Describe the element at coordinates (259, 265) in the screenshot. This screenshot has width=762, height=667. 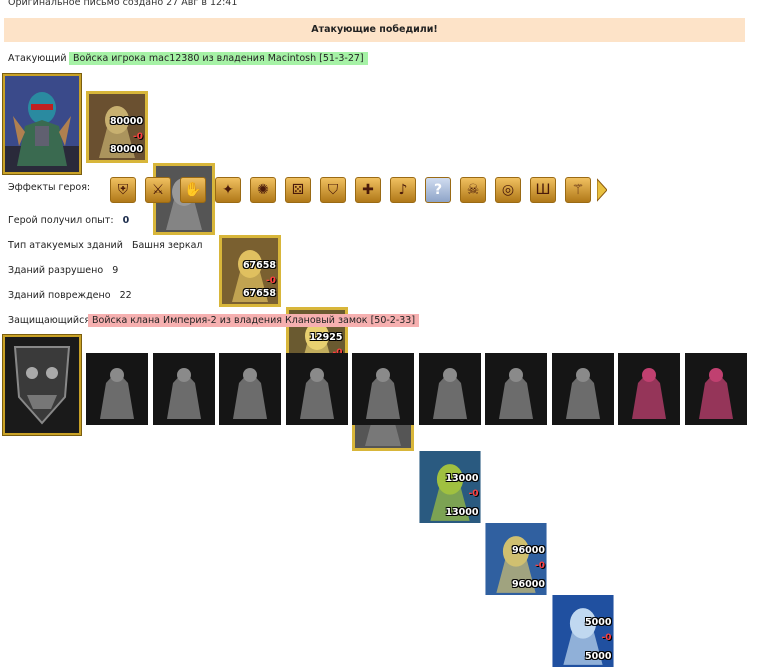
I see `unit-count-before: 67658` at that location.